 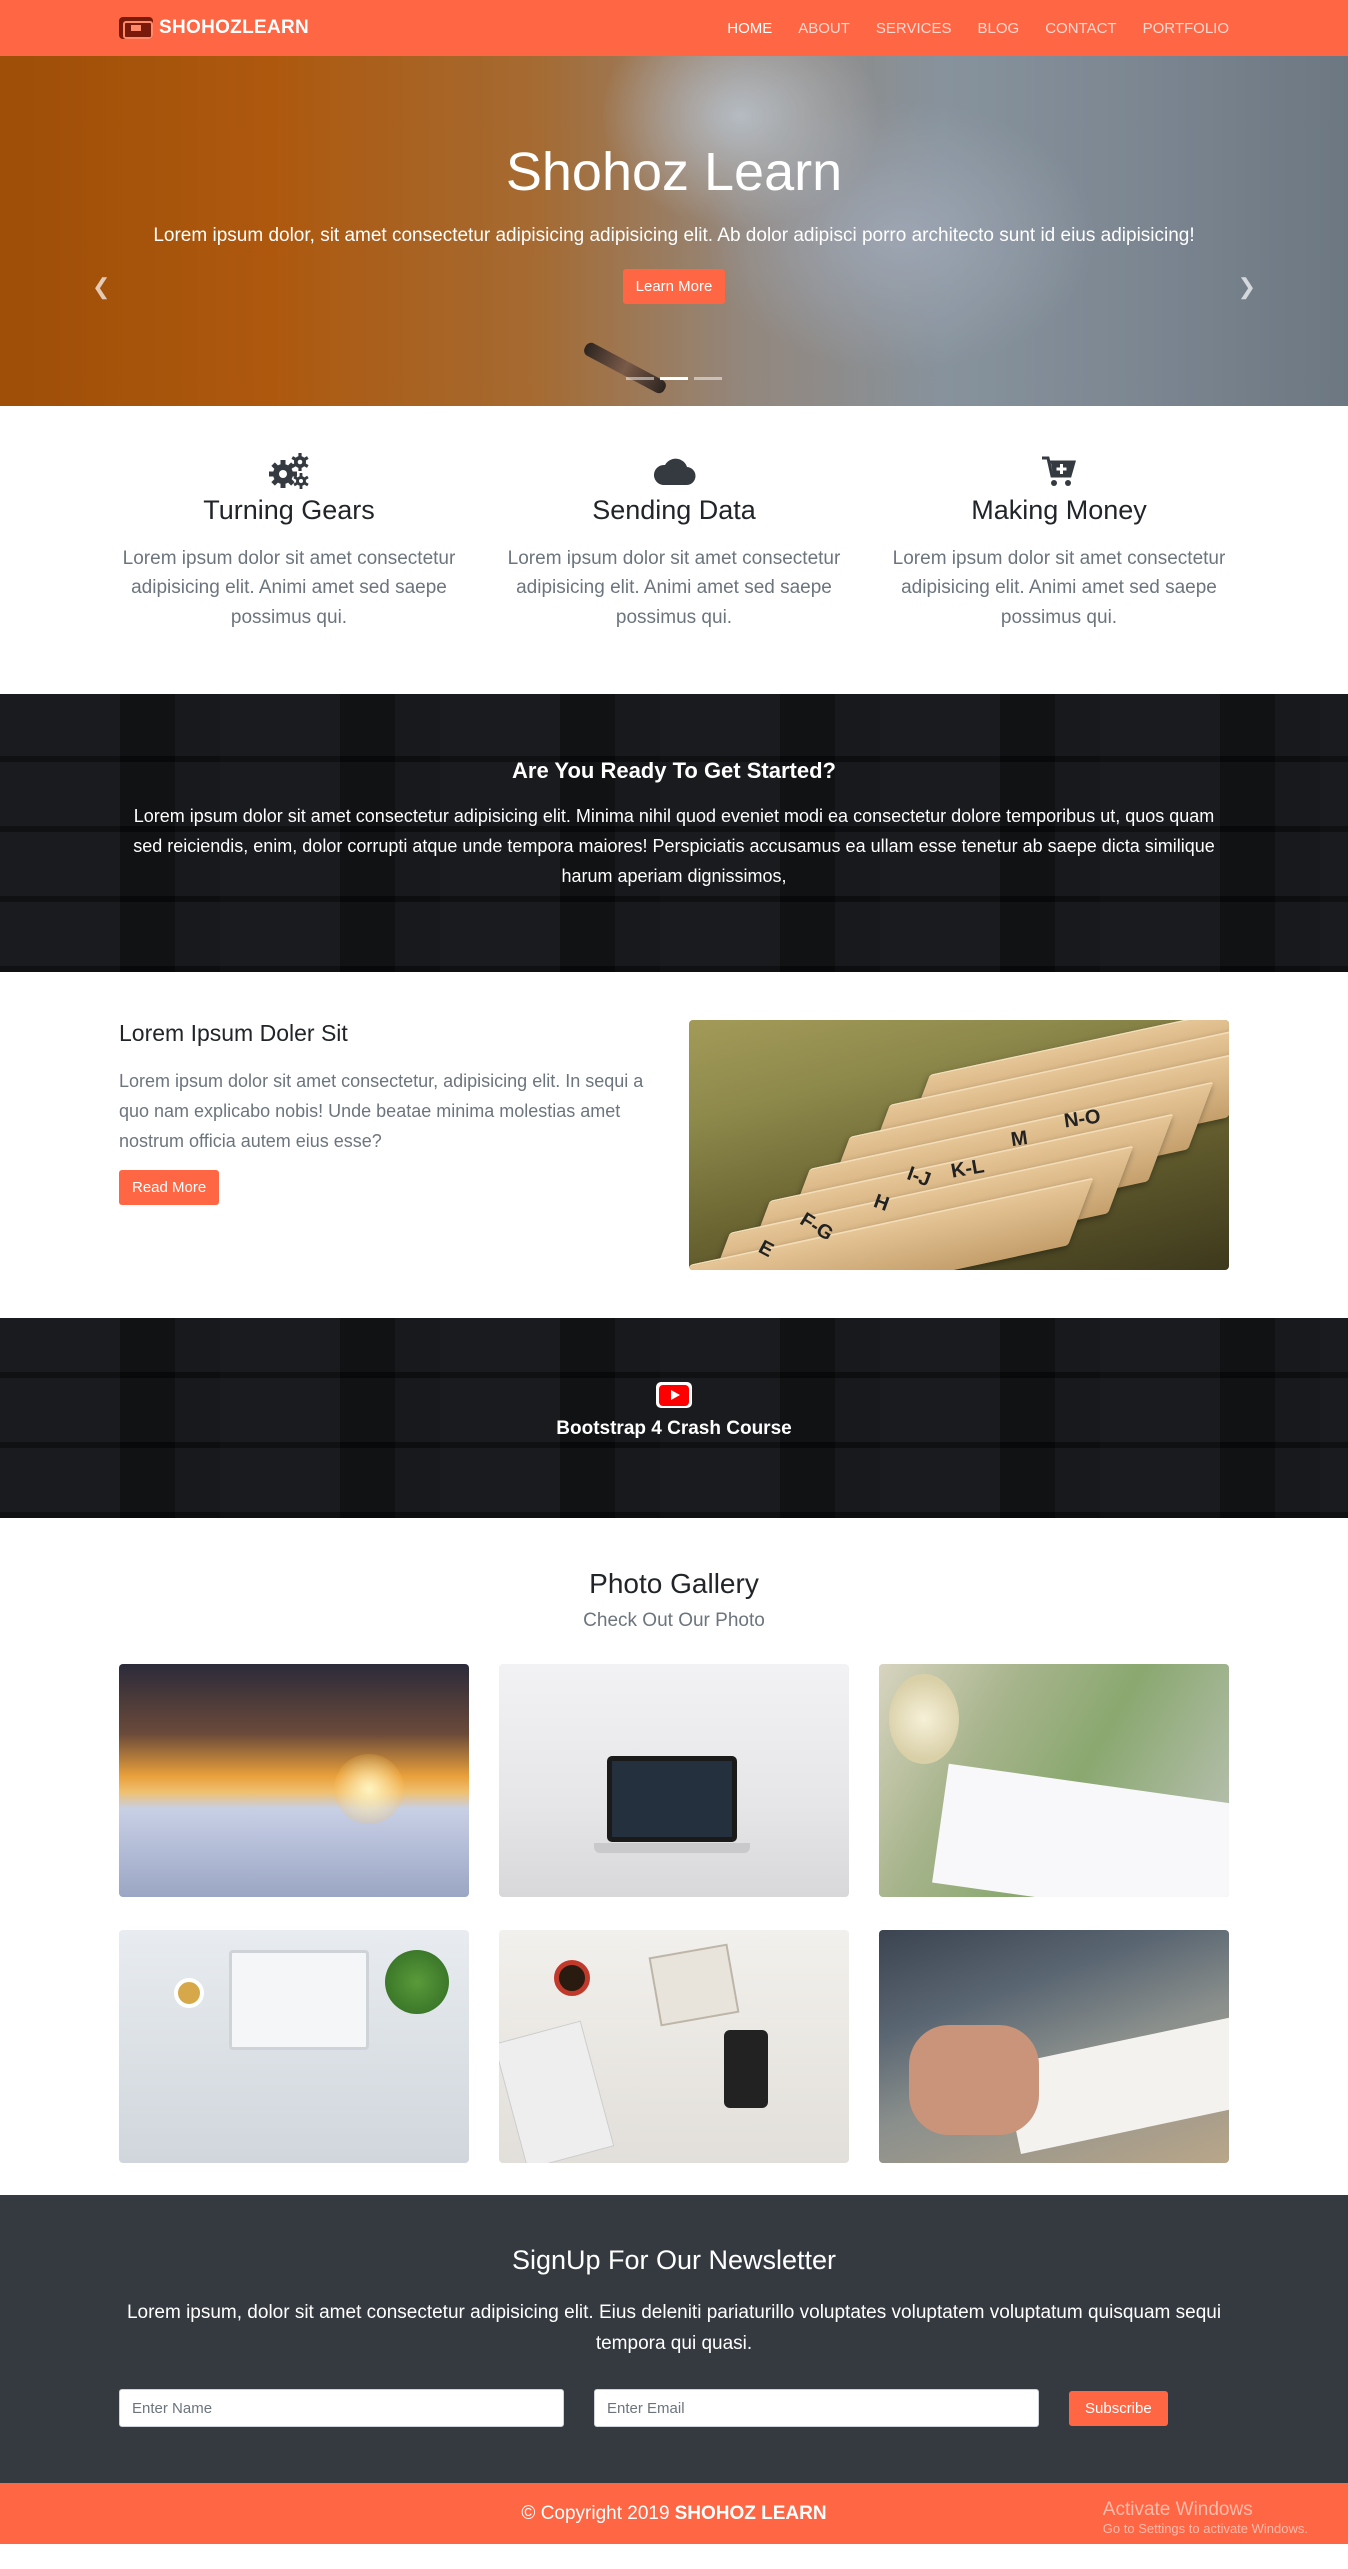 I want to click on chevron-right-icon: ❯, so click(x=1247, y=287).